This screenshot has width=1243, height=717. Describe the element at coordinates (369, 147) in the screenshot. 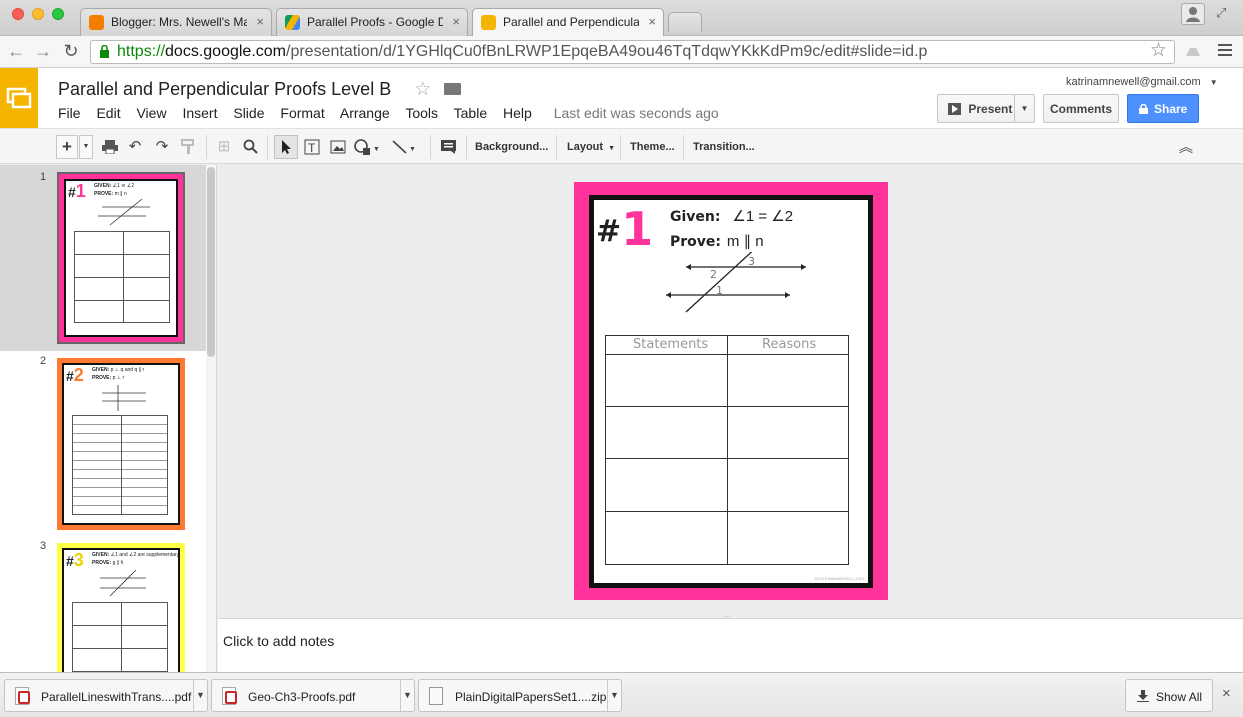

I see `shape-icon: ▼` at that location.